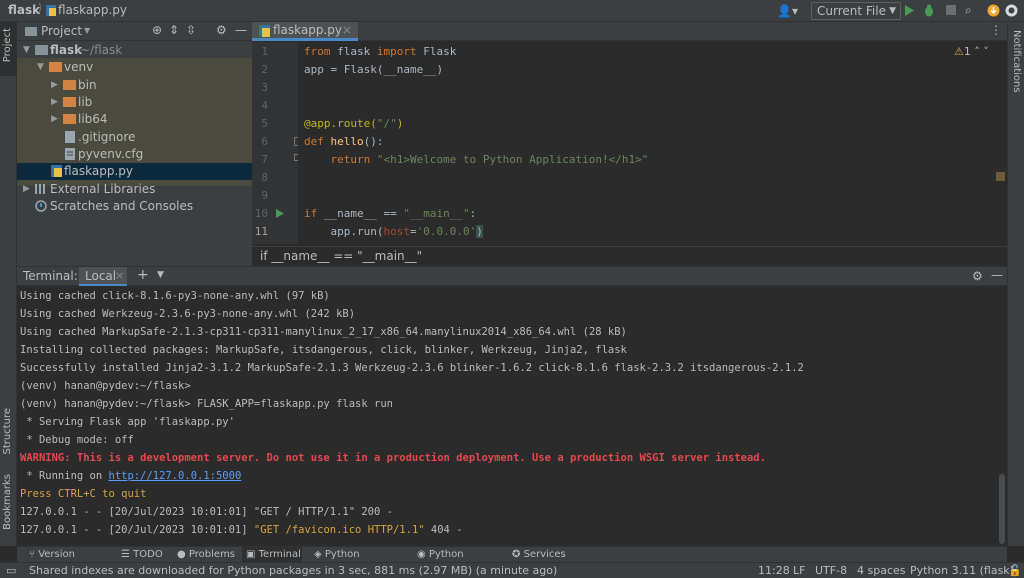  Describe the element at coordinates (41, 206) in the screenshot. I see `scratches-icon` at that location.